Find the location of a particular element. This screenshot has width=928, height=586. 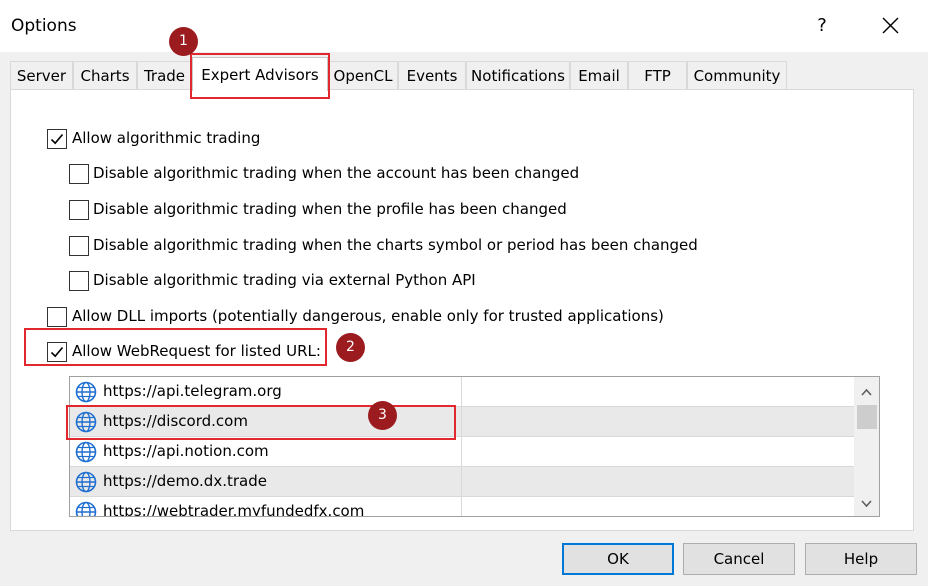

url-list-item: https://demo.dx.trade is located at coordinates (462, 482).